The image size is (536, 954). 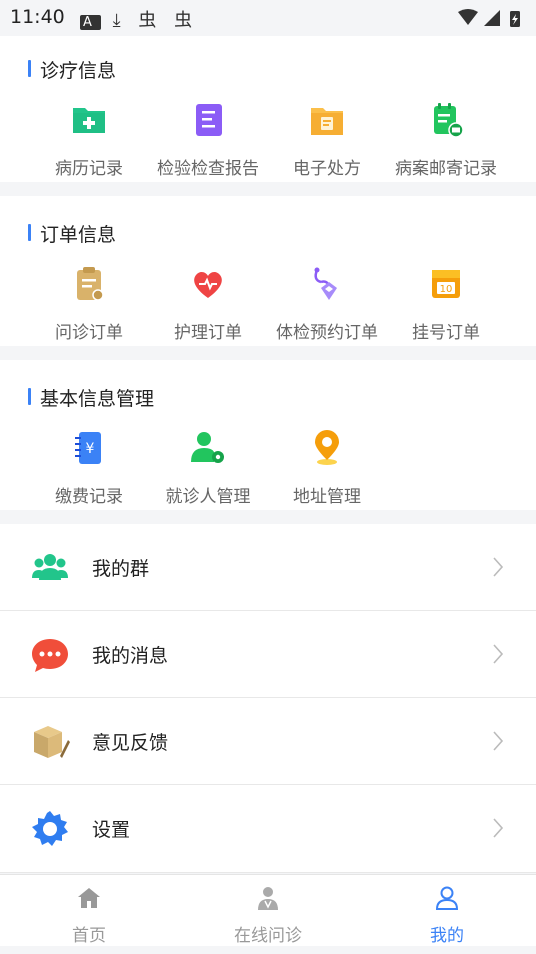 What do you see at coordinates (89, 309) in the screenshot?
I see `consultation-order-item: 问诊订单` at bounding box center [89, 309].